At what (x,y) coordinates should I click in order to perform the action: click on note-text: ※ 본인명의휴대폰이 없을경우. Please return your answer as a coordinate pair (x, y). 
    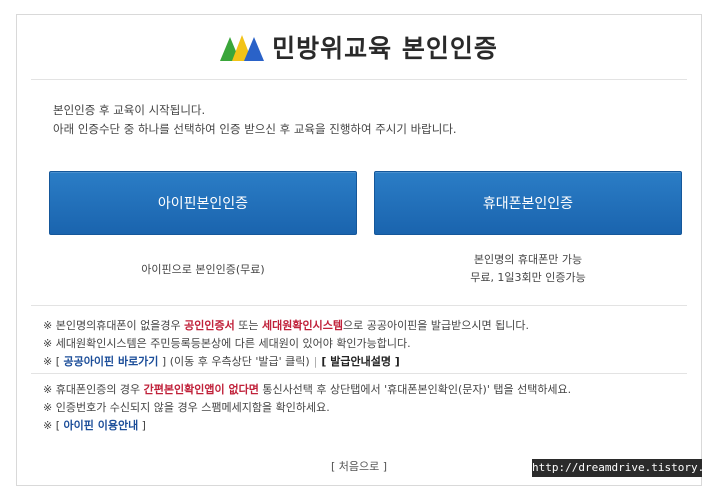
    Looking at the image, I should click on (114, 325).